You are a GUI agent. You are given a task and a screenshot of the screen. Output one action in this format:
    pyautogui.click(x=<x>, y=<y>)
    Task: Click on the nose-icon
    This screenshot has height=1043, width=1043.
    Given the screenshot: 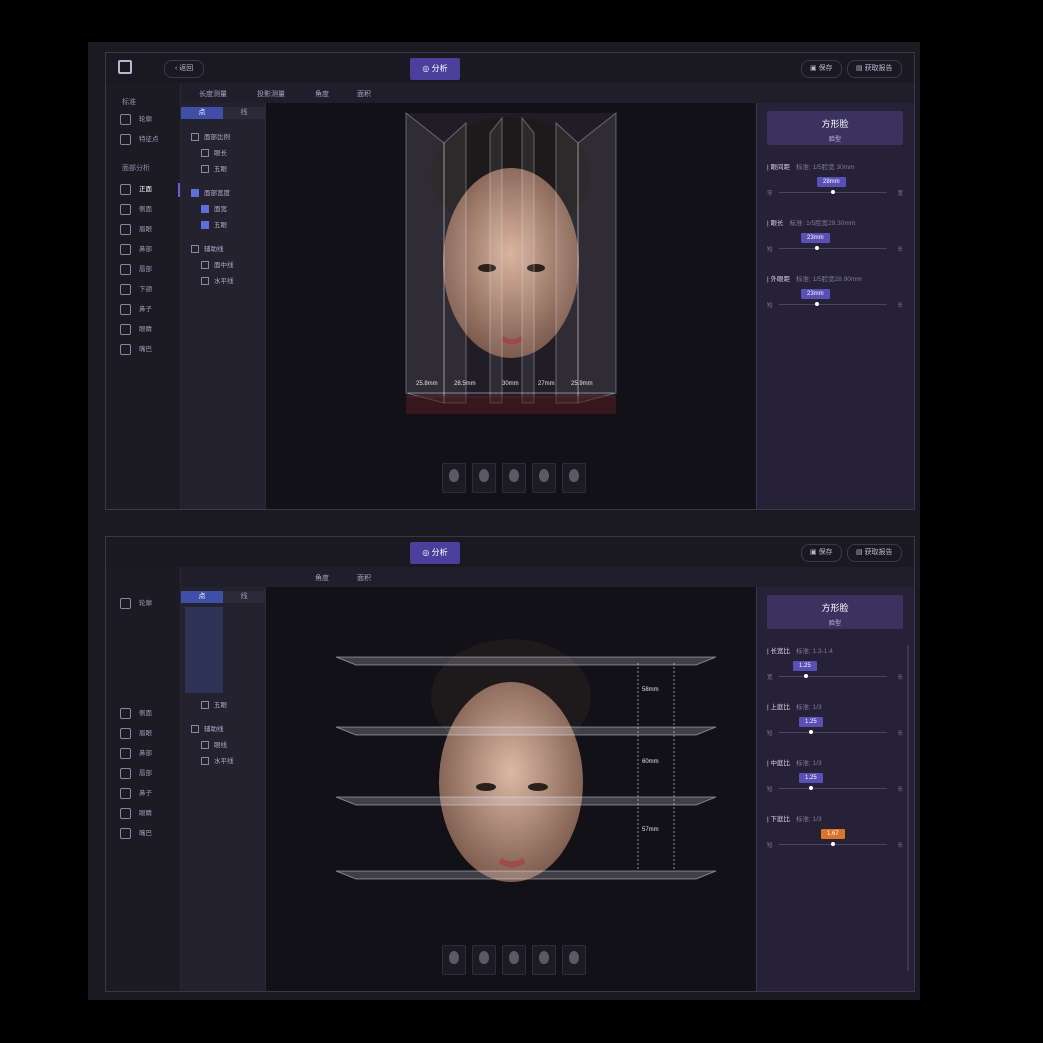 What is the action you would take?
    pyautogui.click(x=125, y=793)
    